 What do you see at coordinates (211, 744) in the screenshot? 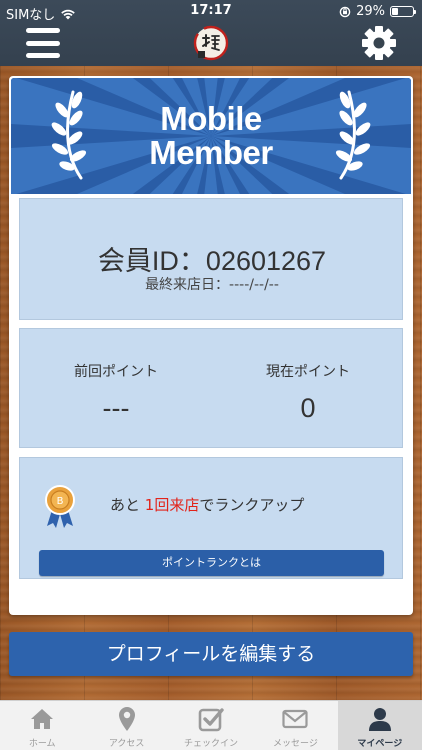
I see `tab-checkin-label: チェックイン` at bounding box center [211, 744].